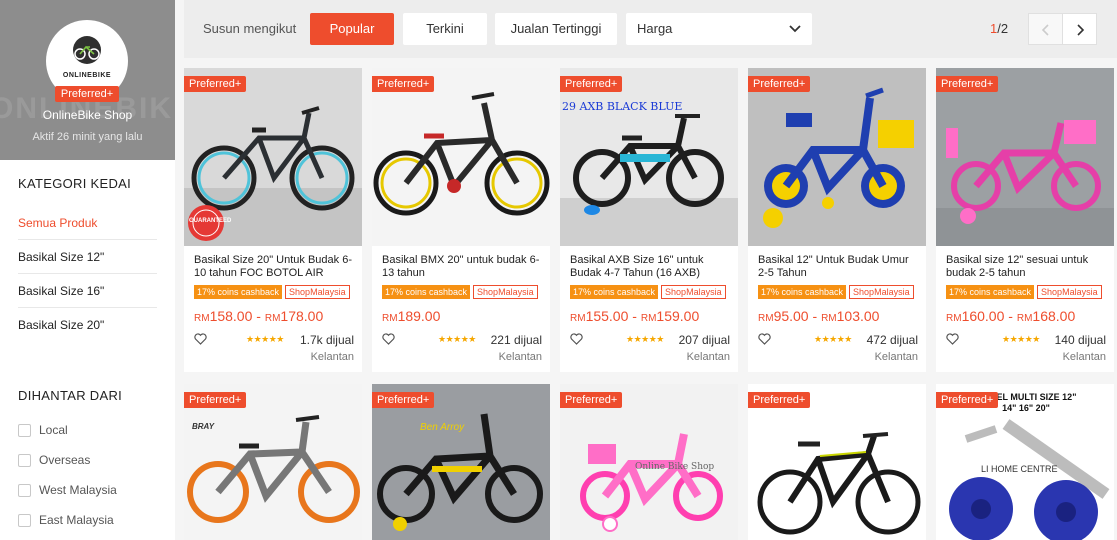  What do you see at coordinates (87, 223) in the screenshot?
I see `category-item-all: Semua Produk` at bounding box center [87, 223].